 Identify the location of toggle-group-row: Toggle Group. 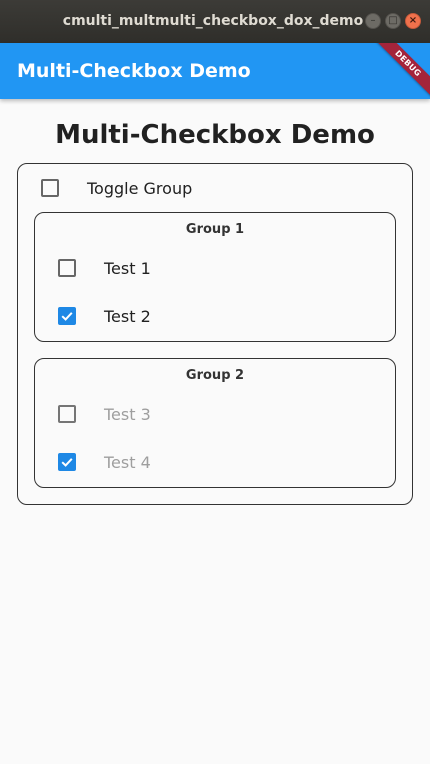
(116, 188).